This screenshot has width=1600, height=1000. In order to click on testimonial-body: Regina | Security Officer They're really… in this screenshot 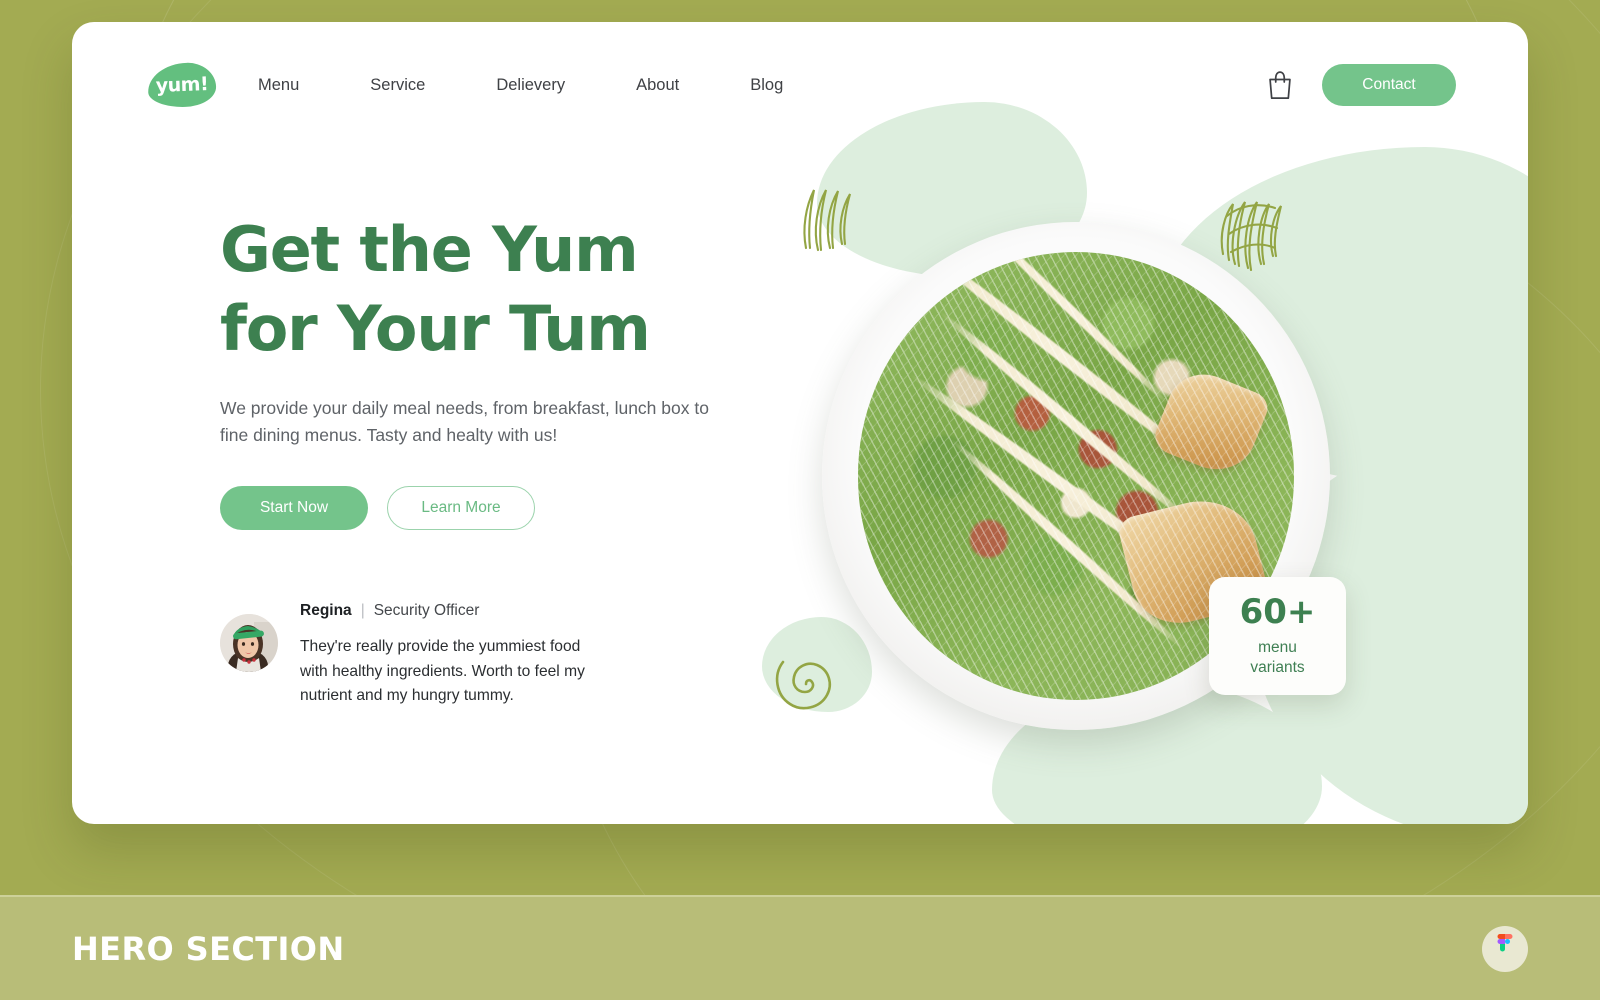, I will do `click(455, 654)`.